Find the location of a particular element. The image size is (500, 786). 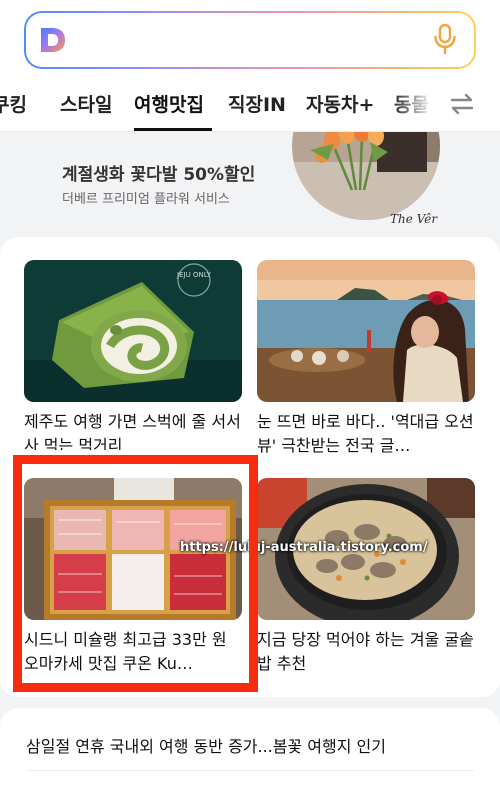

ad-brand-logo: The Vêr is located at coordinates (414, 219).